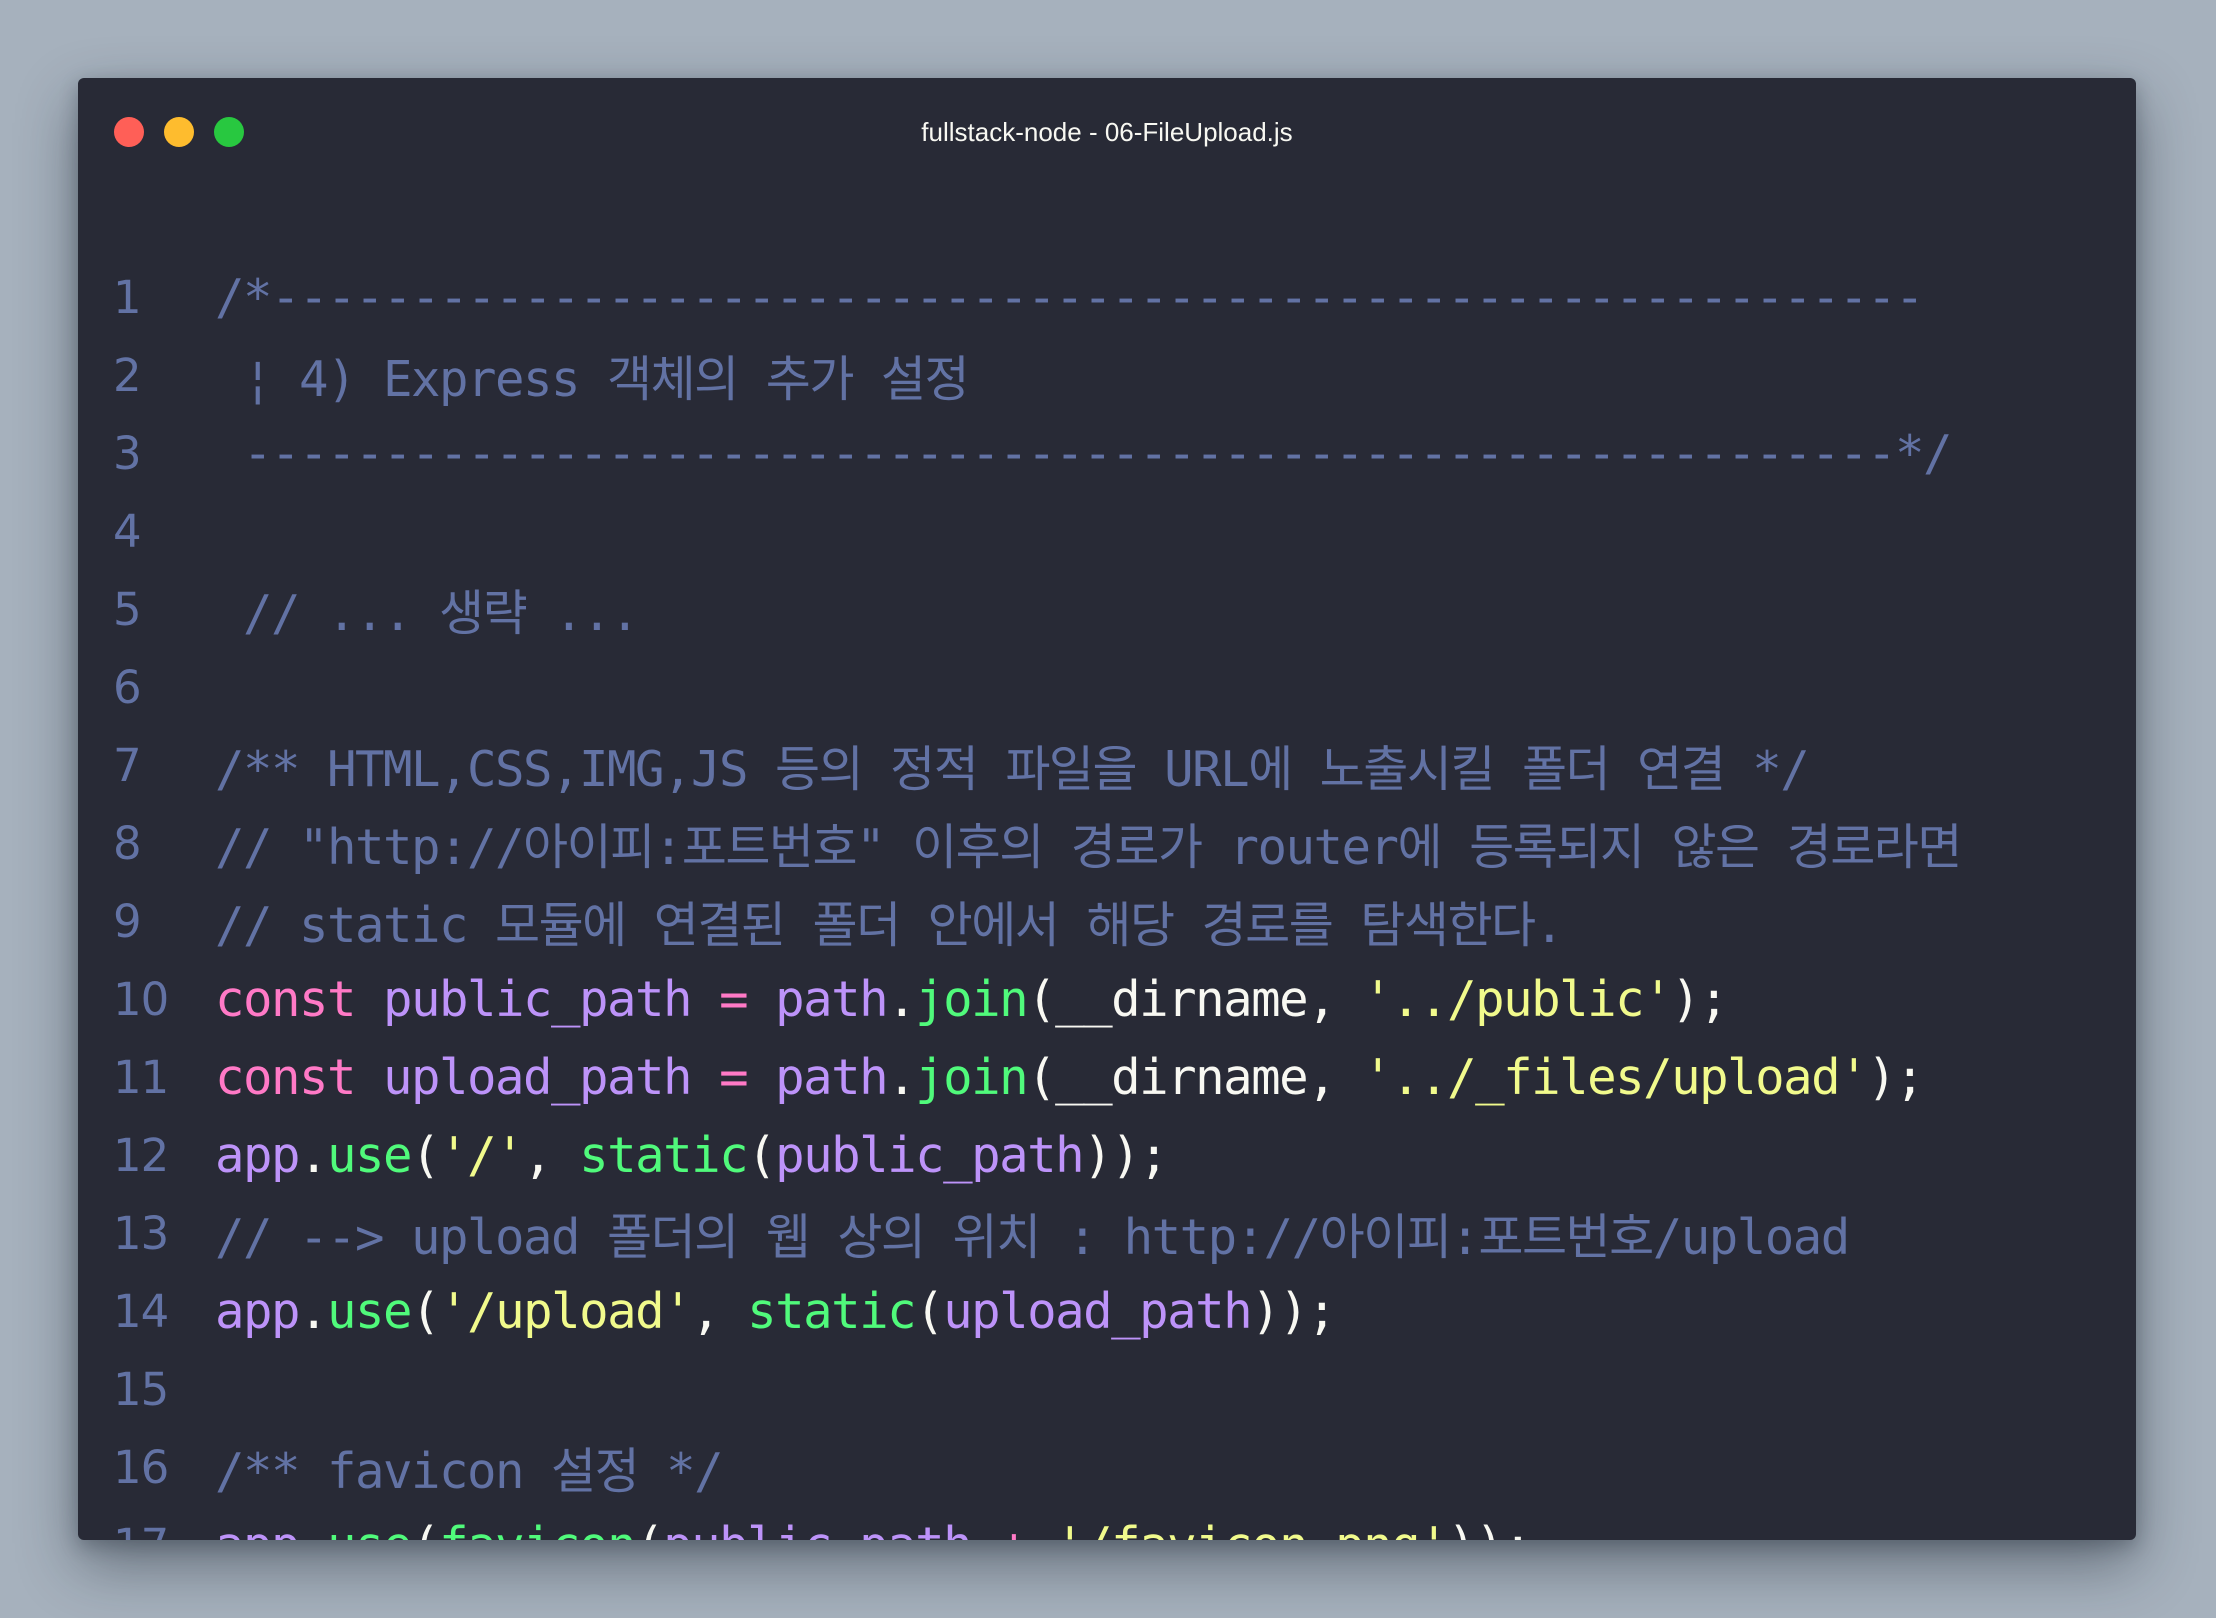  I want to click on line-number: 12, so click(141, 1155).